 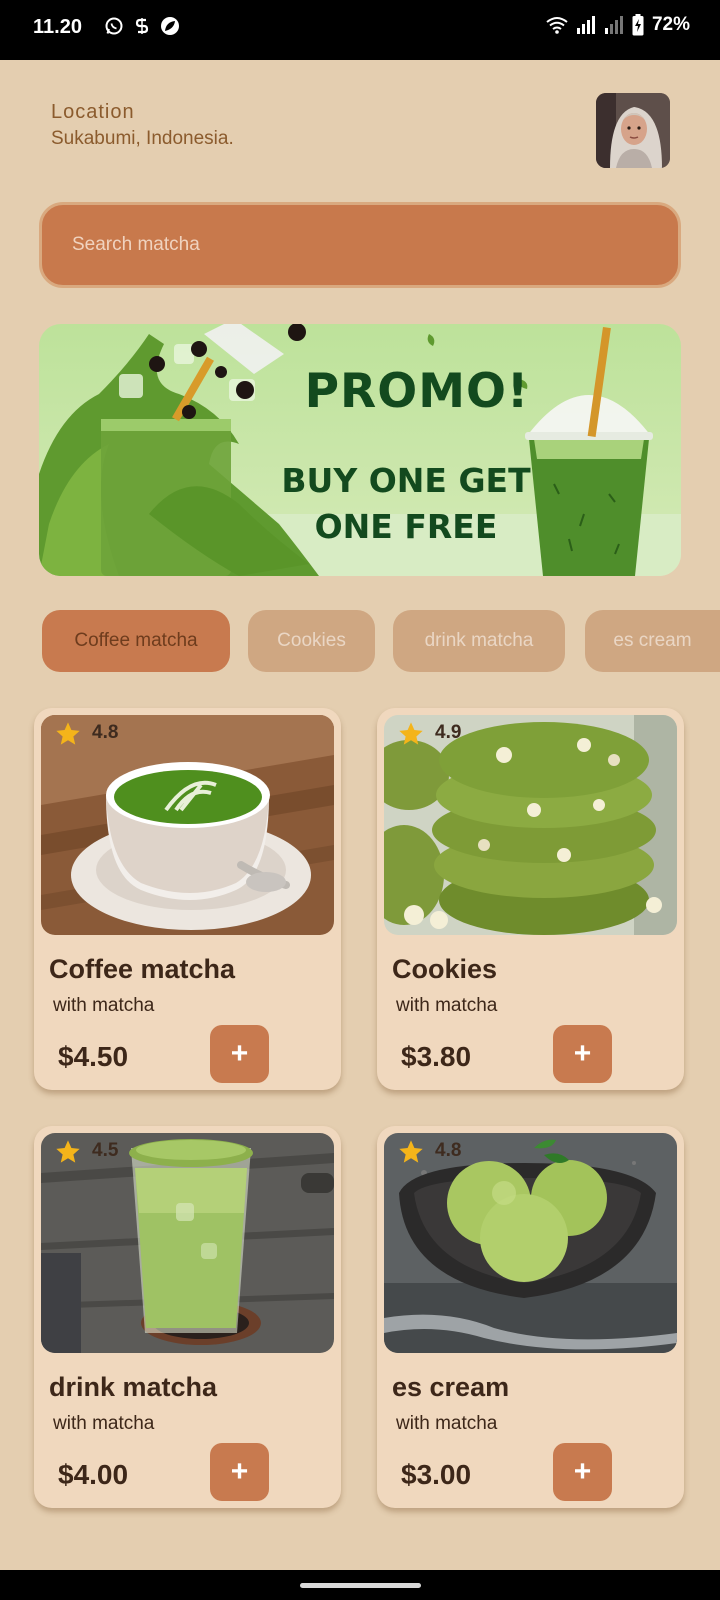 I want to click on promo-title: PROMO!, so click(x=417, y=391).